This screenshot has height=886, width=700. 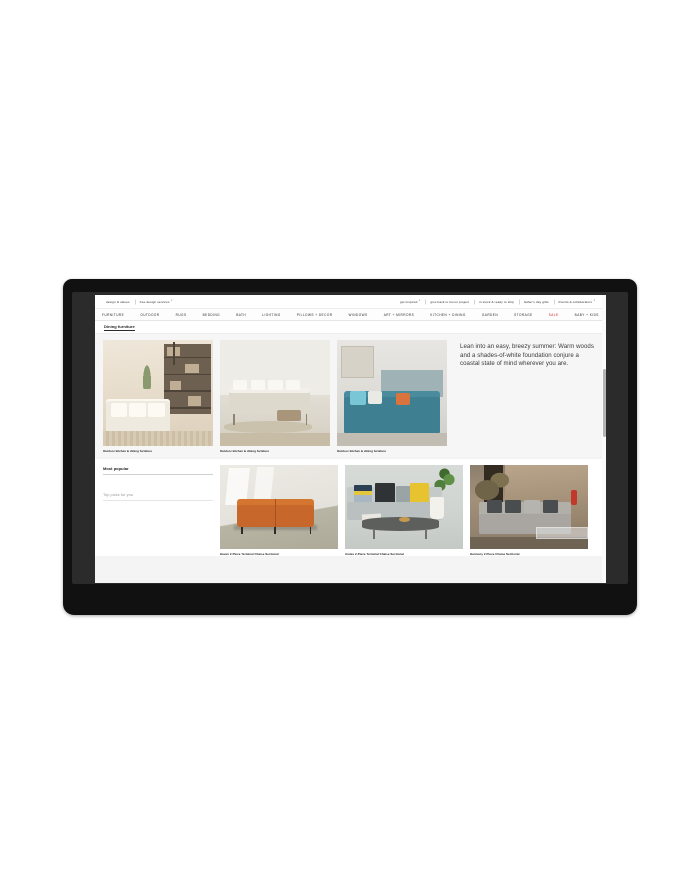 I want to click on nav-item-sale: SALE, so click(x=554, y=315).